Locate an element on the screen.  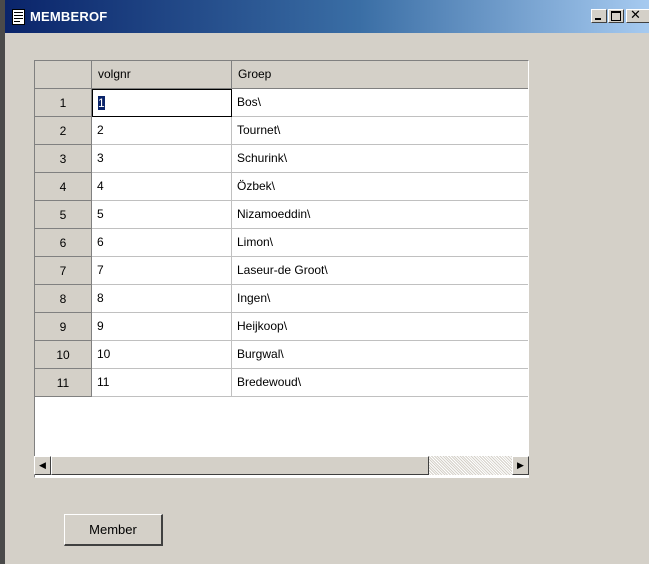
table-row: 3 3 Schurink\ is located at coordinates (281, 159).